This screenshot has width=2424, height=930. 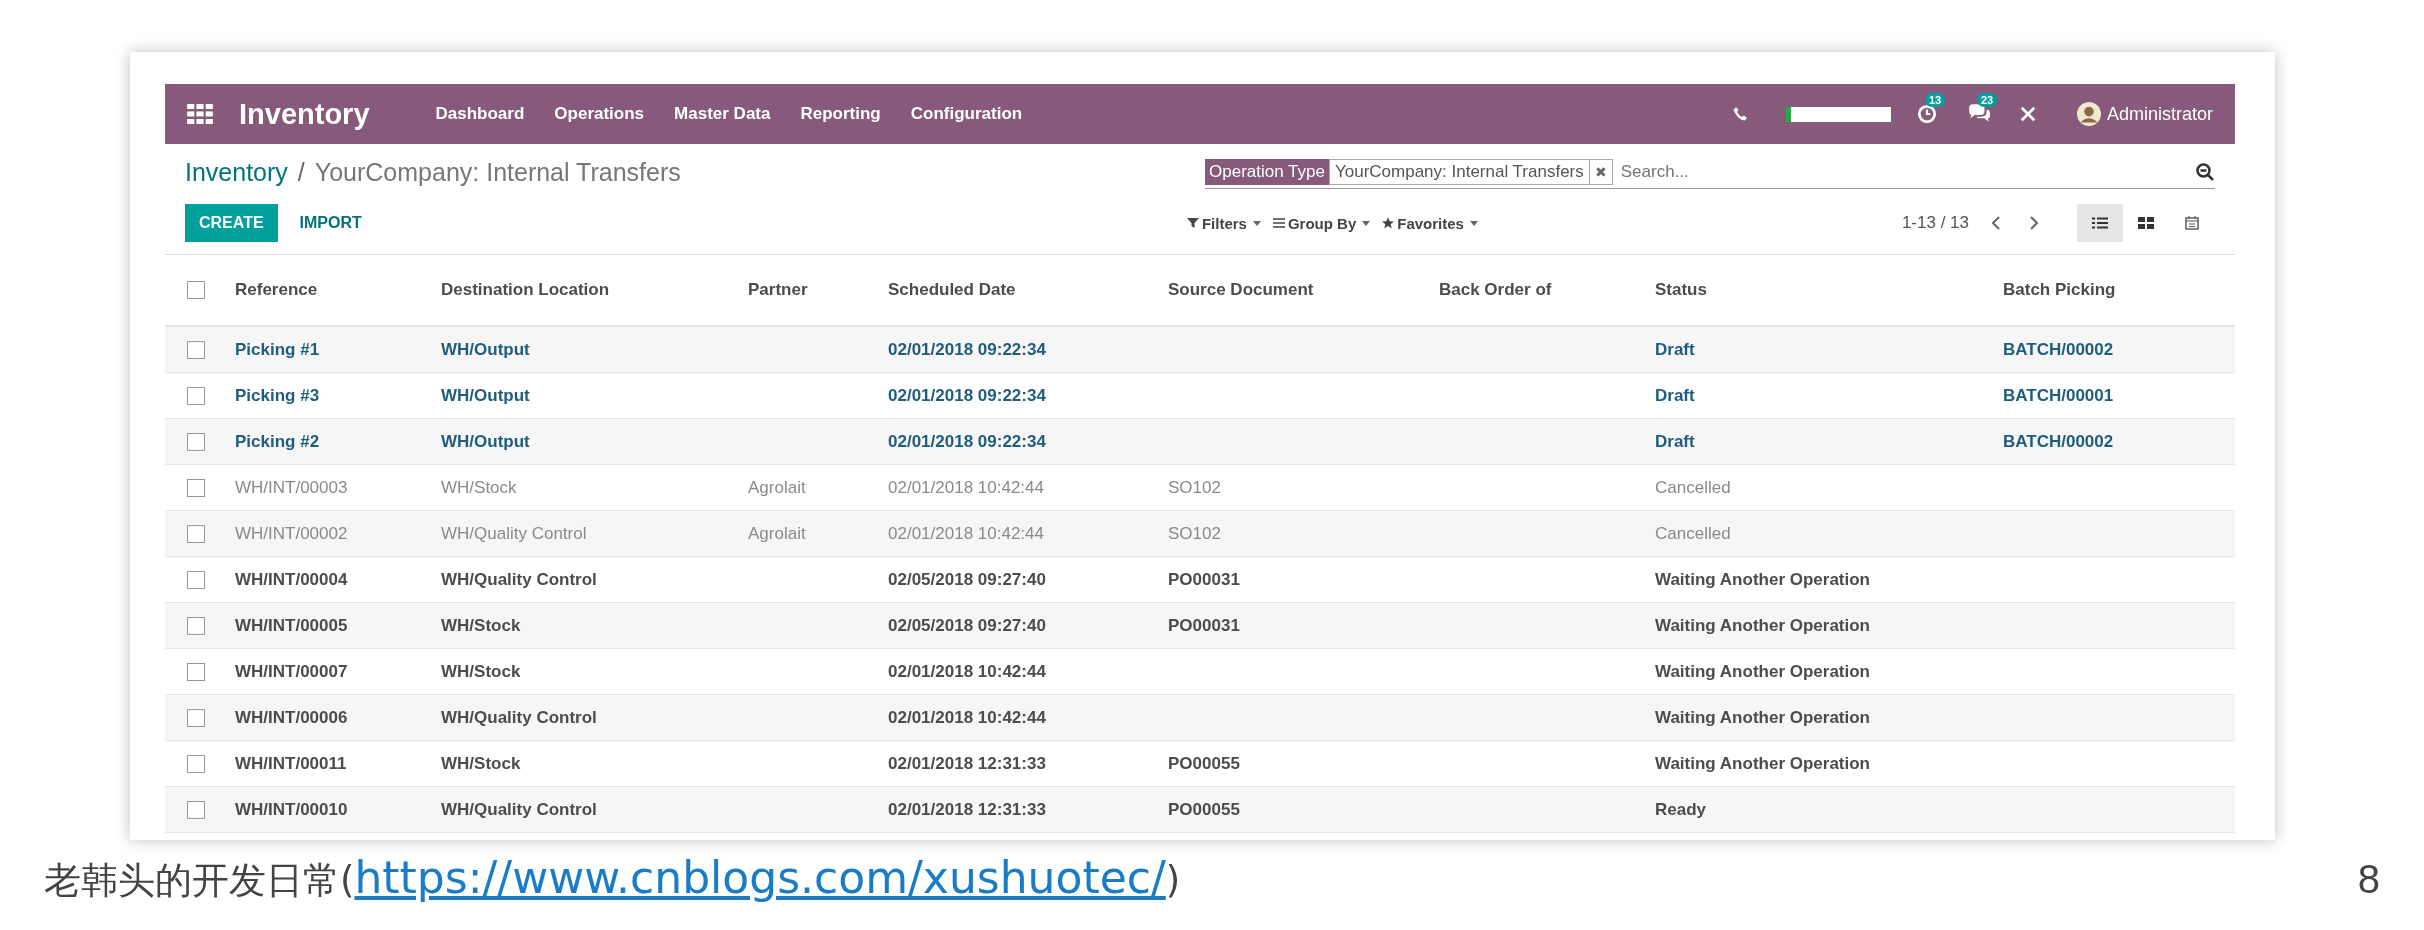 What do you see at coordinates (277, 441) in the screenshot?
I see `table-cell: Picking #2` at bounding box center [277, 441].